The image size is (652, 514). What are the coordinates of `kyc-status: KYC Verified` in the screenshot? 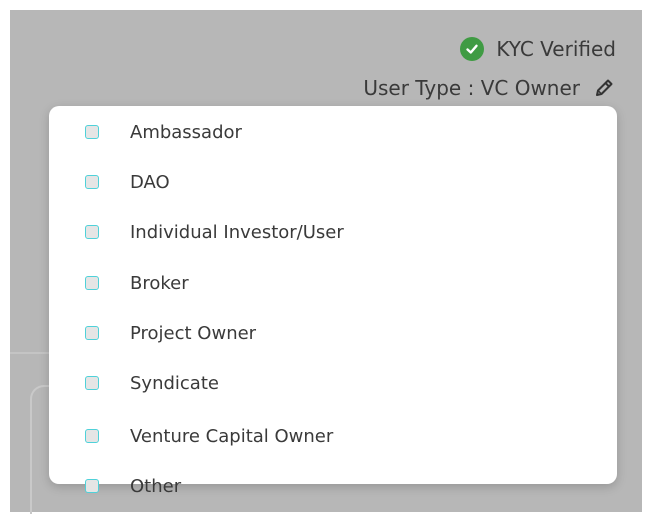 It's located at (538, 49).